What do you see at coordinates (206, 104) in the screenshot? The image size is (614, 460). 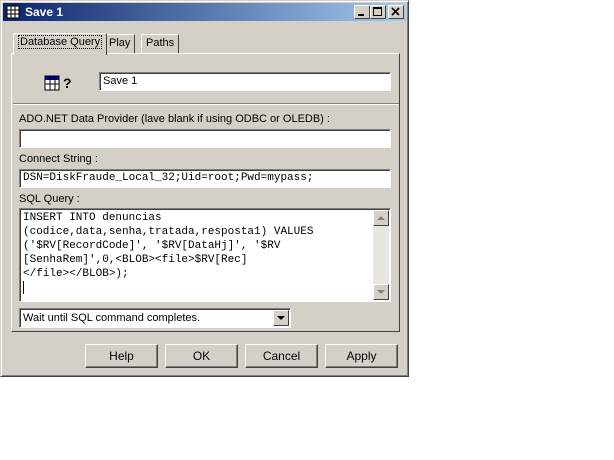 I see `divider` at bounding box center [206, 104].